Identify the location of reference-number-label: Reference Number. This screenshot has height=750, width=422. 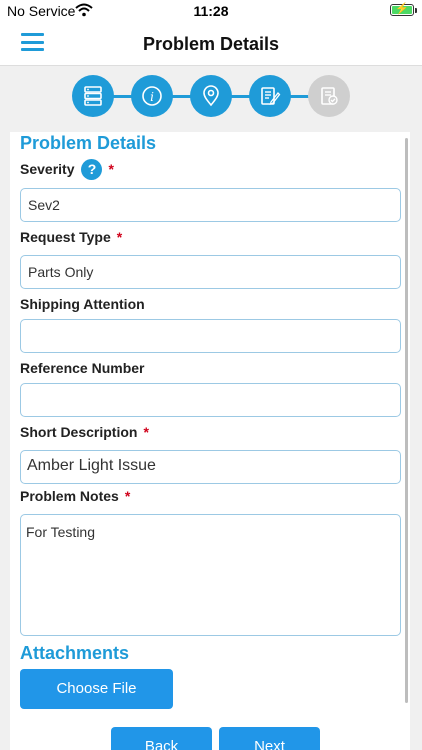
(82, 368).